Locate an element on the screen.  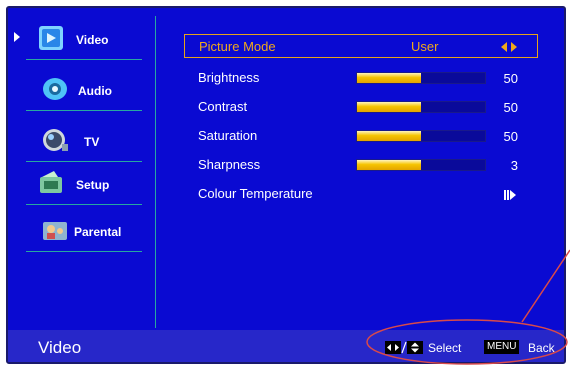
left-right-arrows-icon is located at coordinates (510, 47).